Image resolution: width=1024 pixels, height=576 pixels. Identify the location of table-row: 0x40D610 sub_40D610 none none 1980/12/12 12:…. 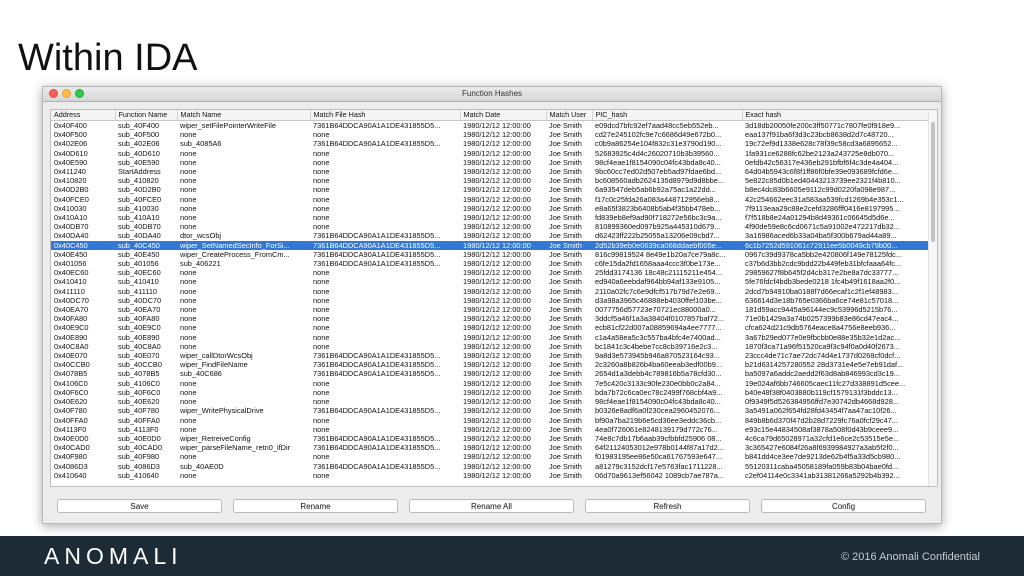
(489, 153).